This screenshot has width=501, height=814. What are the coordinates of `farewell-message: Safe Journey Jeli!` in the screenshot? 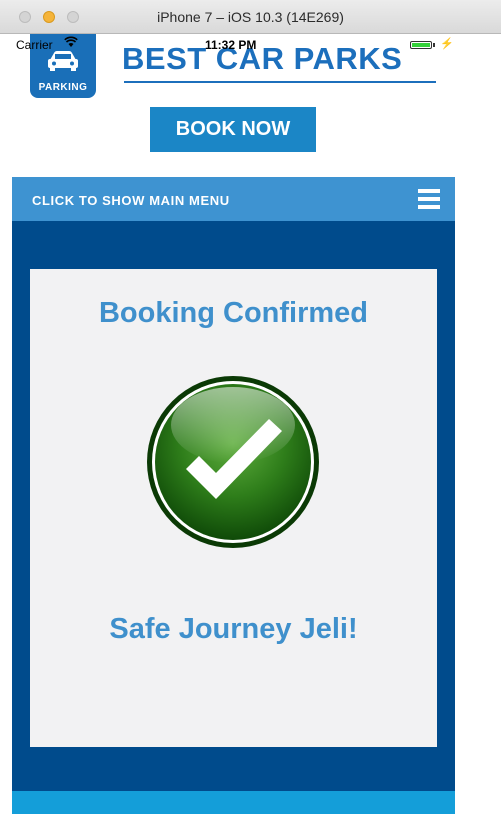 It's located at (233, 629).